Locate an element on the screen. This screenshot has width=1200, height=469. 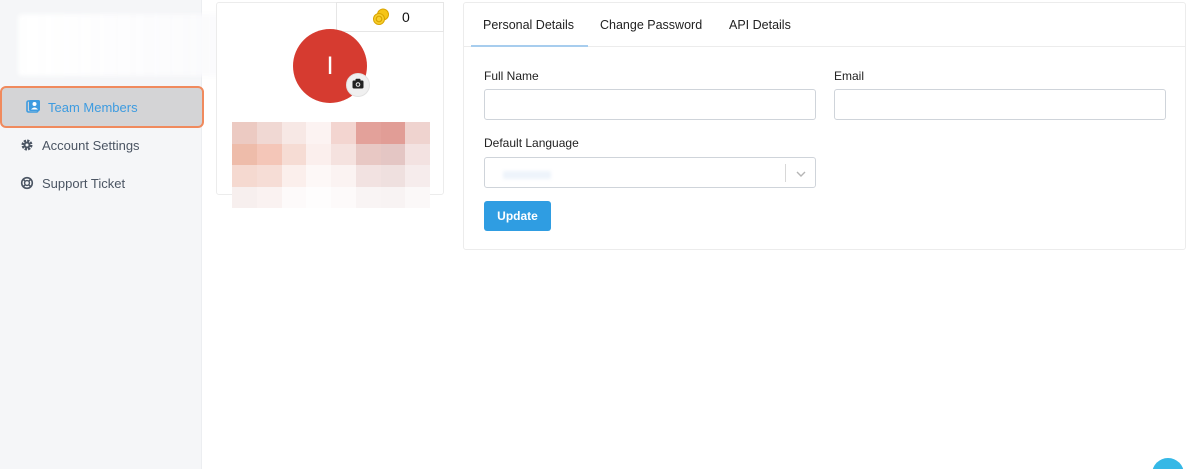
coin-count: 0 is located at coordinates (406, 17).